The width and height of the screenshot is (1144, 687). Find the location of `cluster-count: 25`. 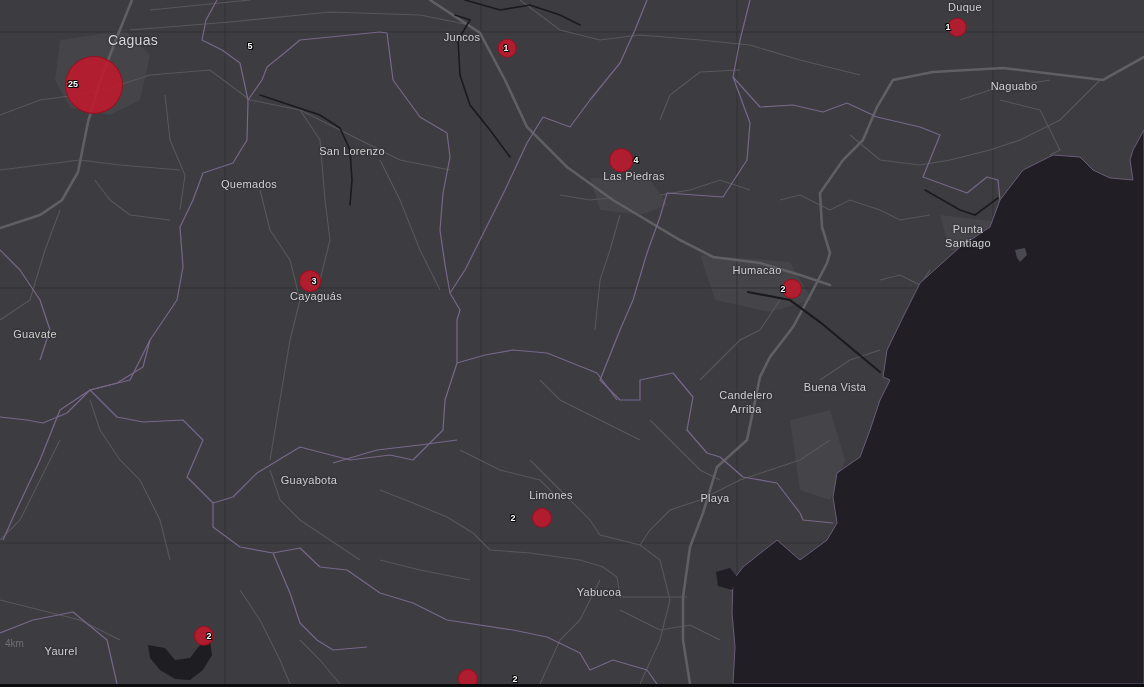

cluster-count: 25 is located at coordinates (73, 84).